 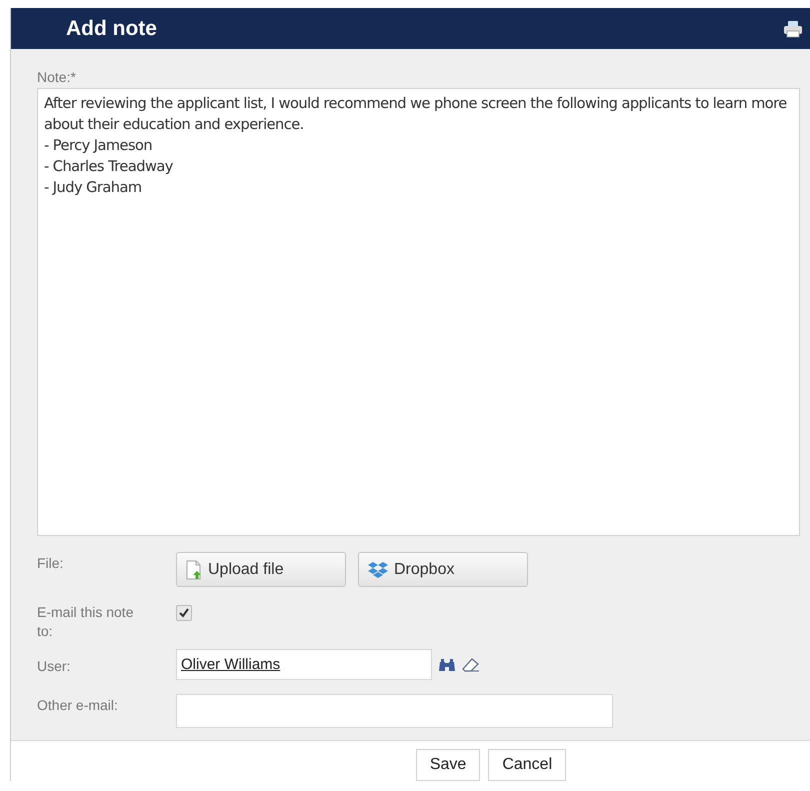 I want to click on action-button: Save, so click(x=448, y=765).